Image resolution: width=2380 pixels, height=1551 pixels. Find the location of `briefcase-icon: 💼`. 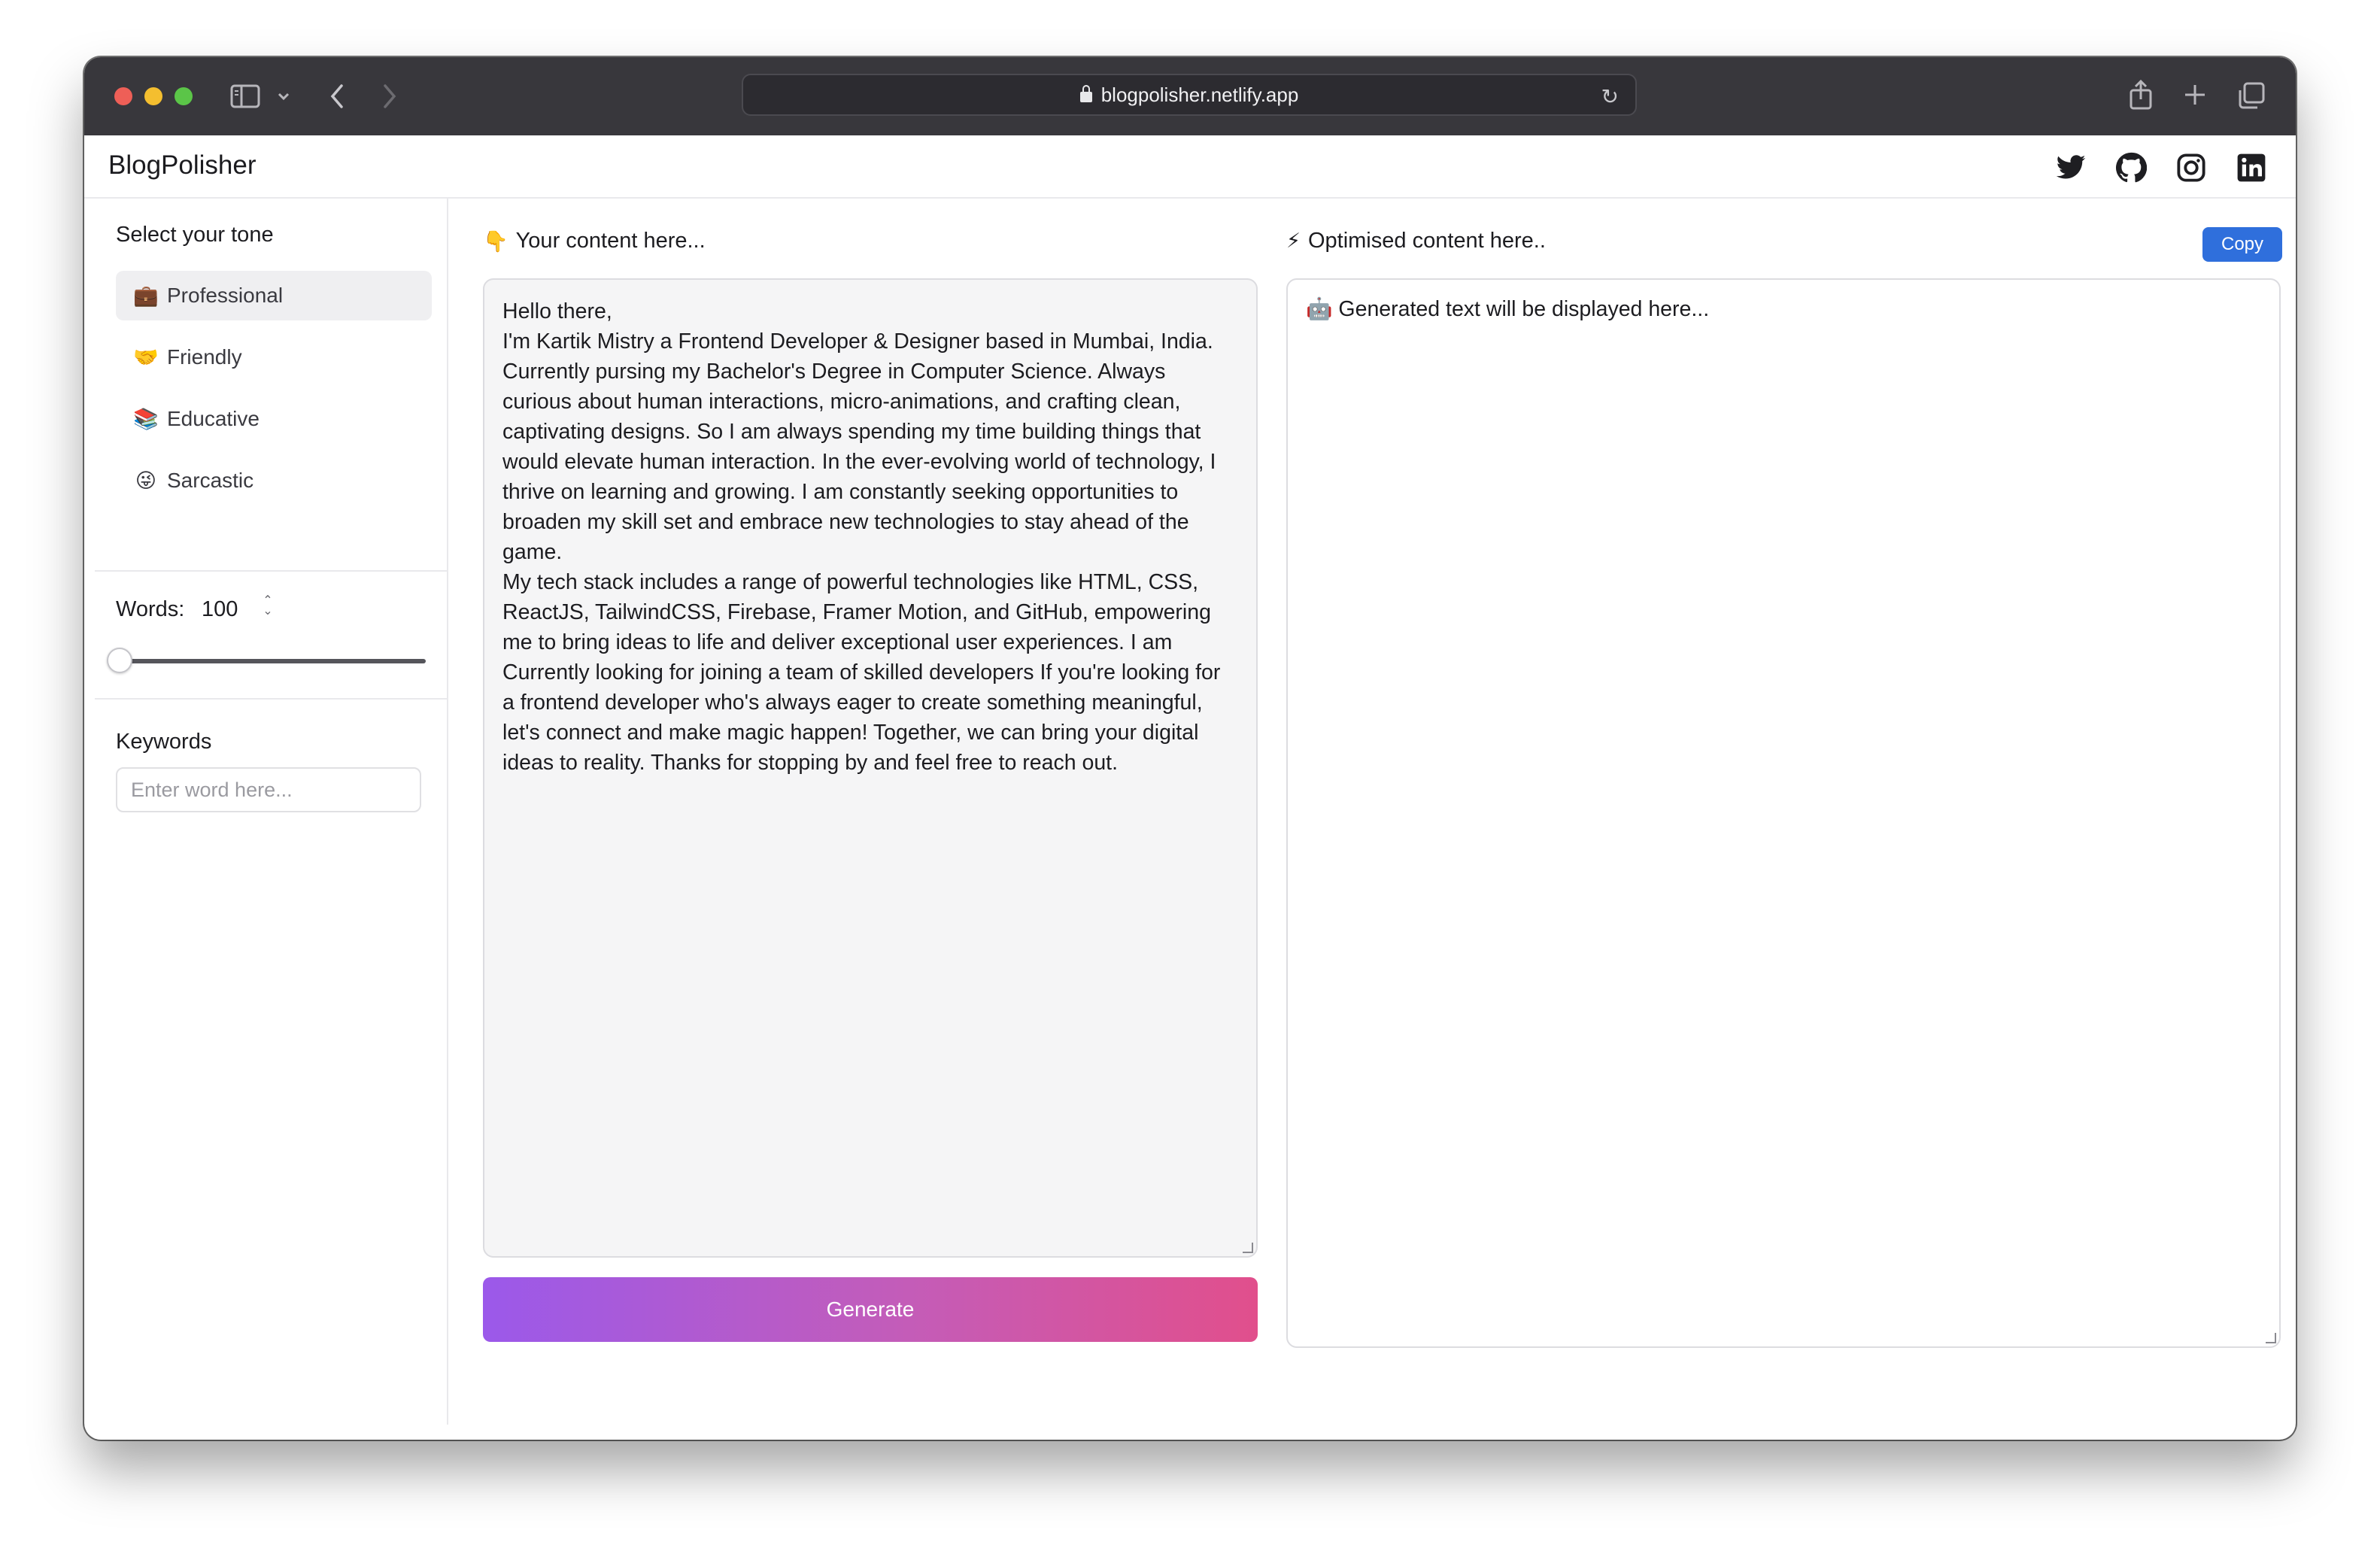

briefcase-icon: 💼 is located at coordinates (146, 296).